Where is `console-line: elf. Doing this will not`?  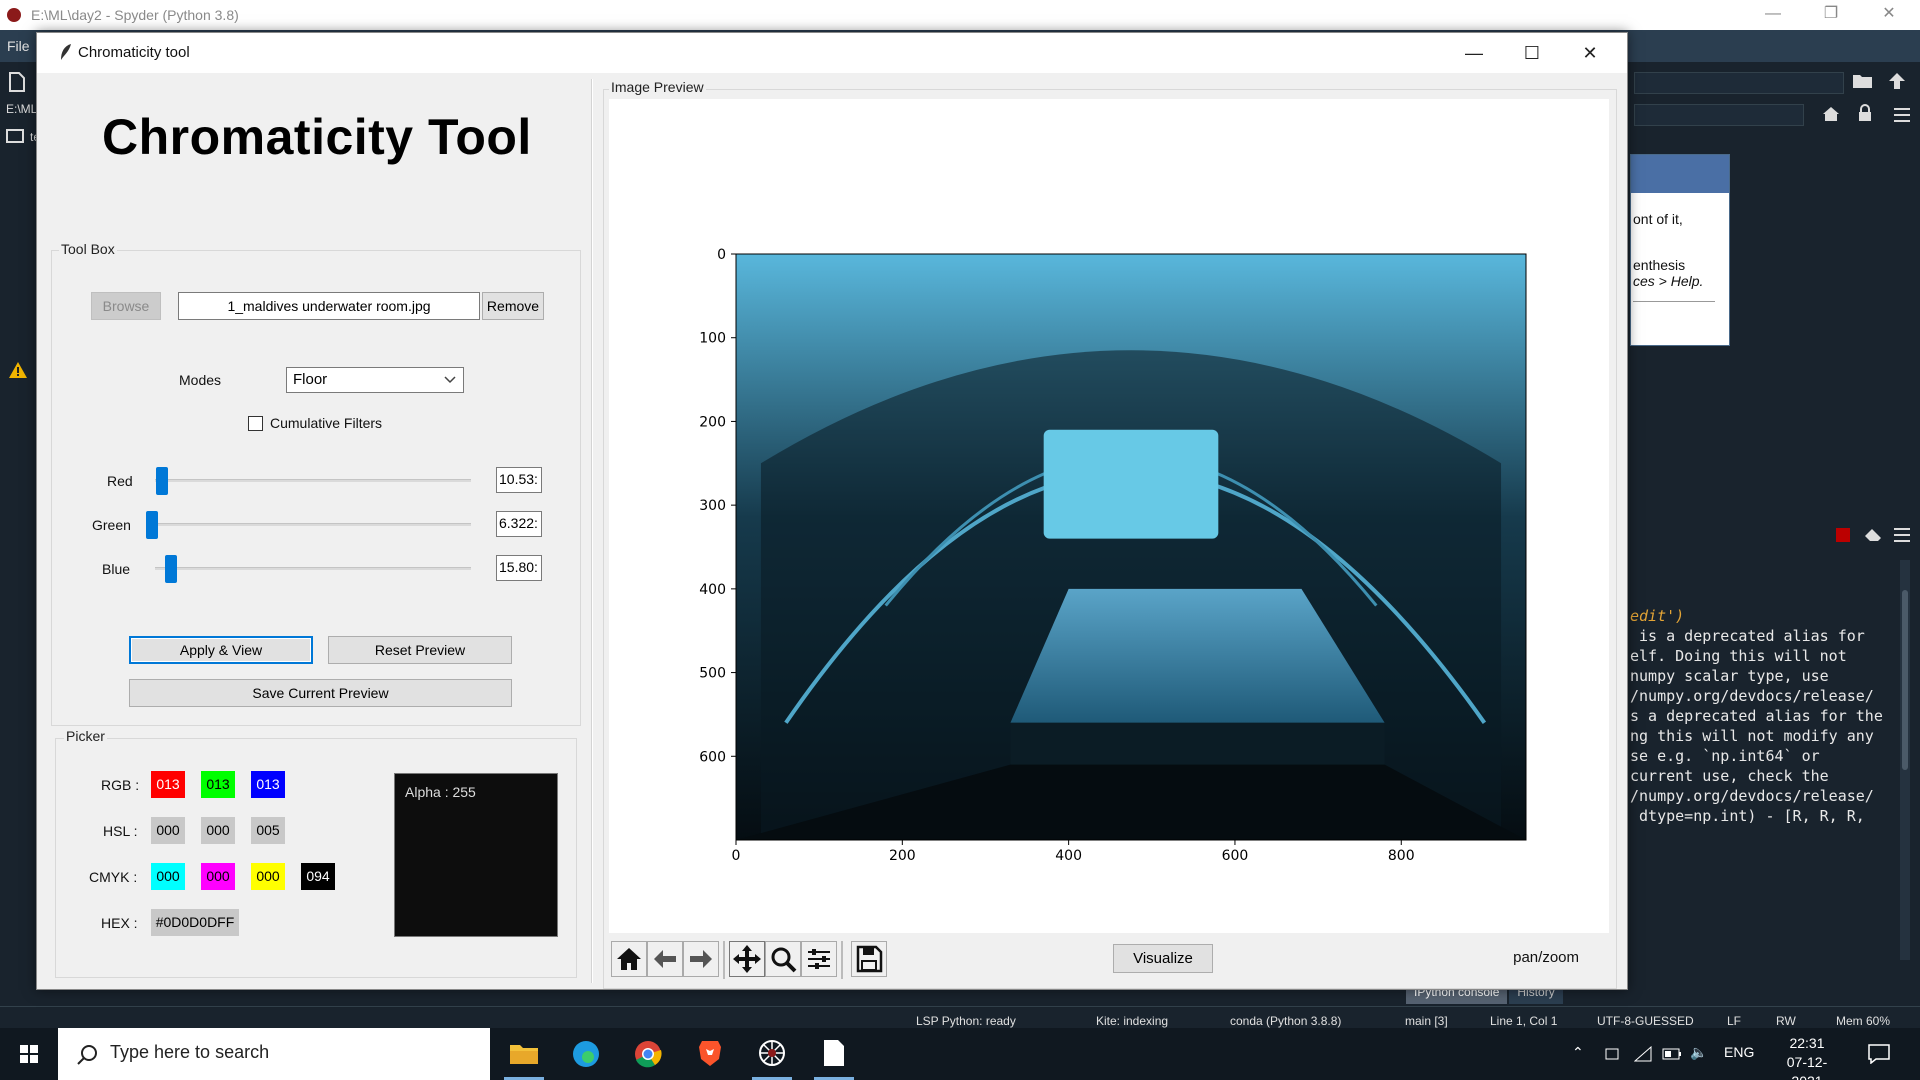 console-line: elf. Doing this will not is located at coordinates (1738, 656).